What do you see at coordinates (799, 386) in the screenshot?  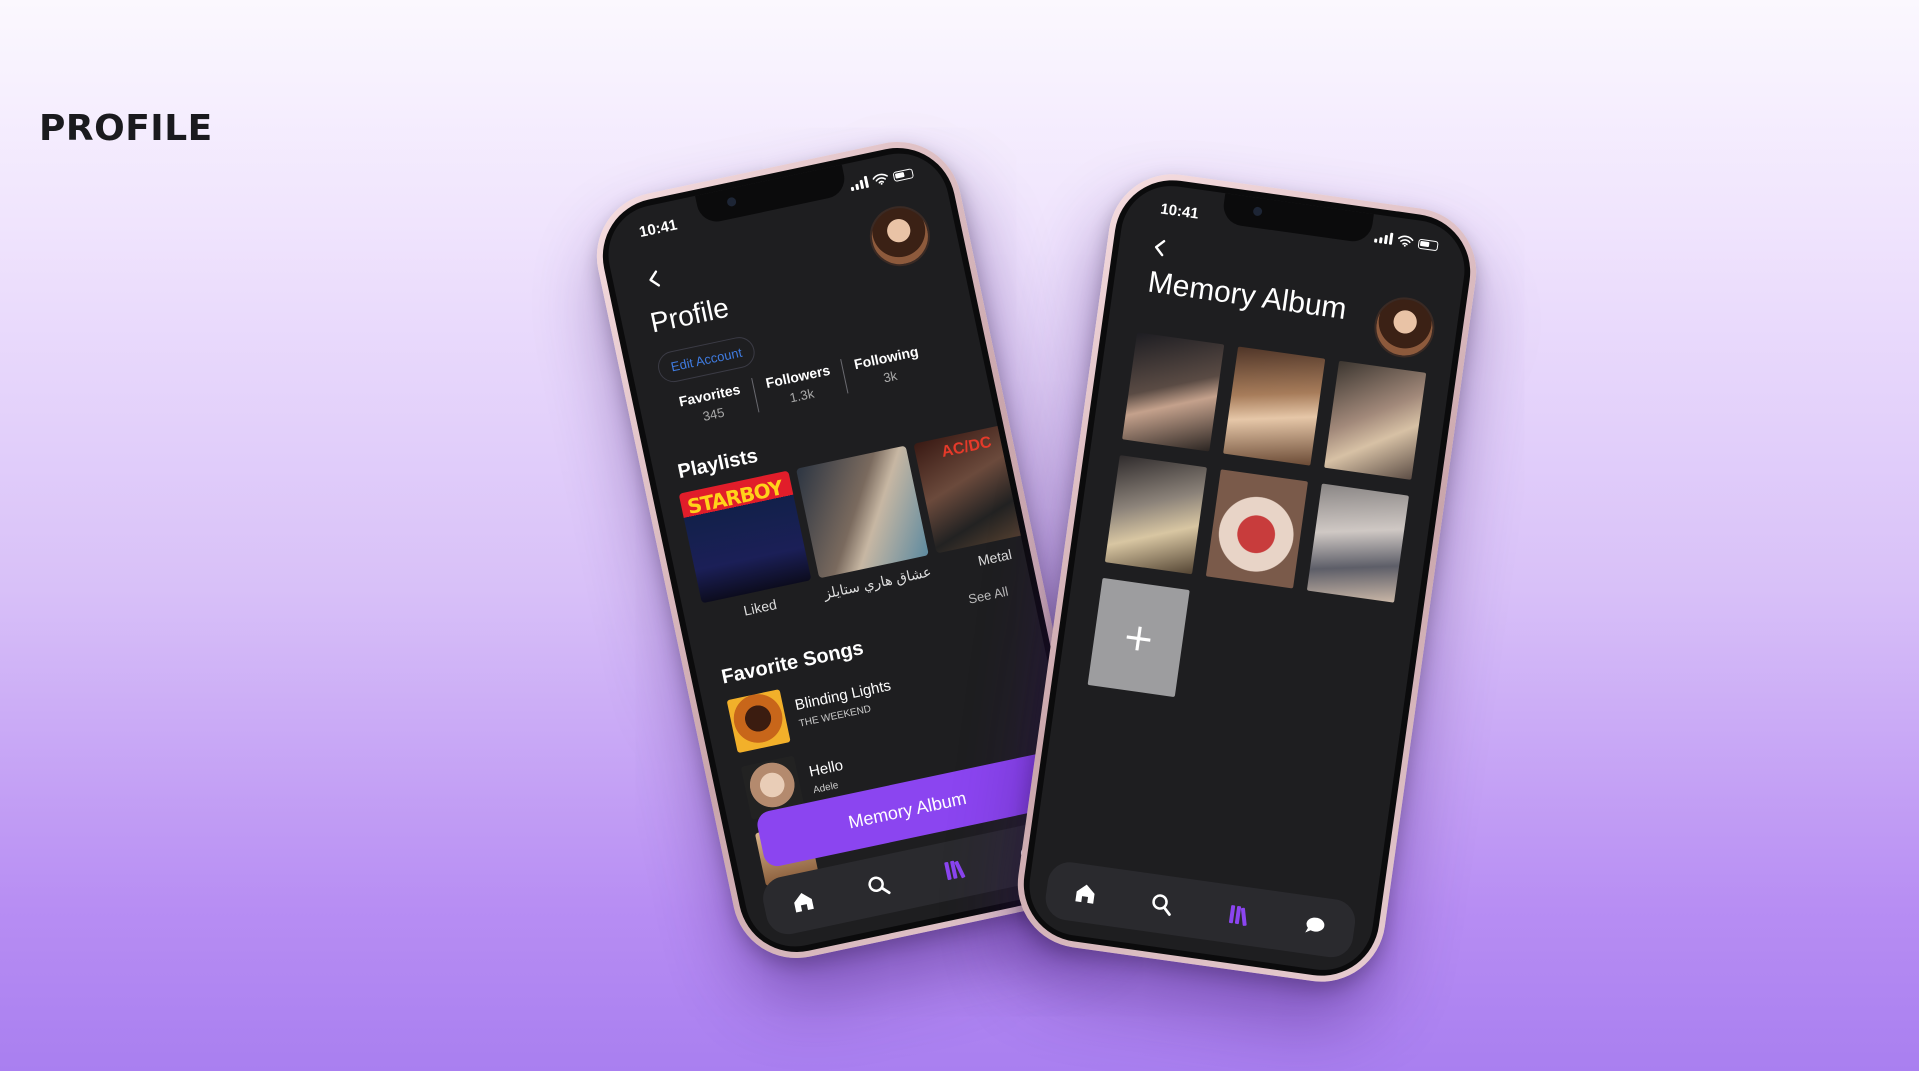 I see `stat-followers: Followers 1.3k` at bounding box center [799, 386].